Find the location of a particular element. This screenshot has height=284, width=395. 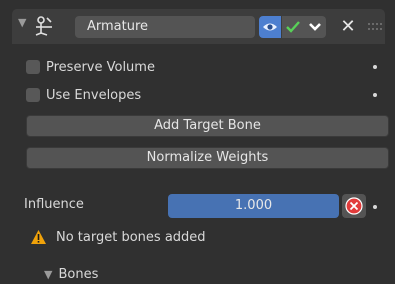

bones-subpanel-header: ▼ Bones is located at coordinates (71, 274).